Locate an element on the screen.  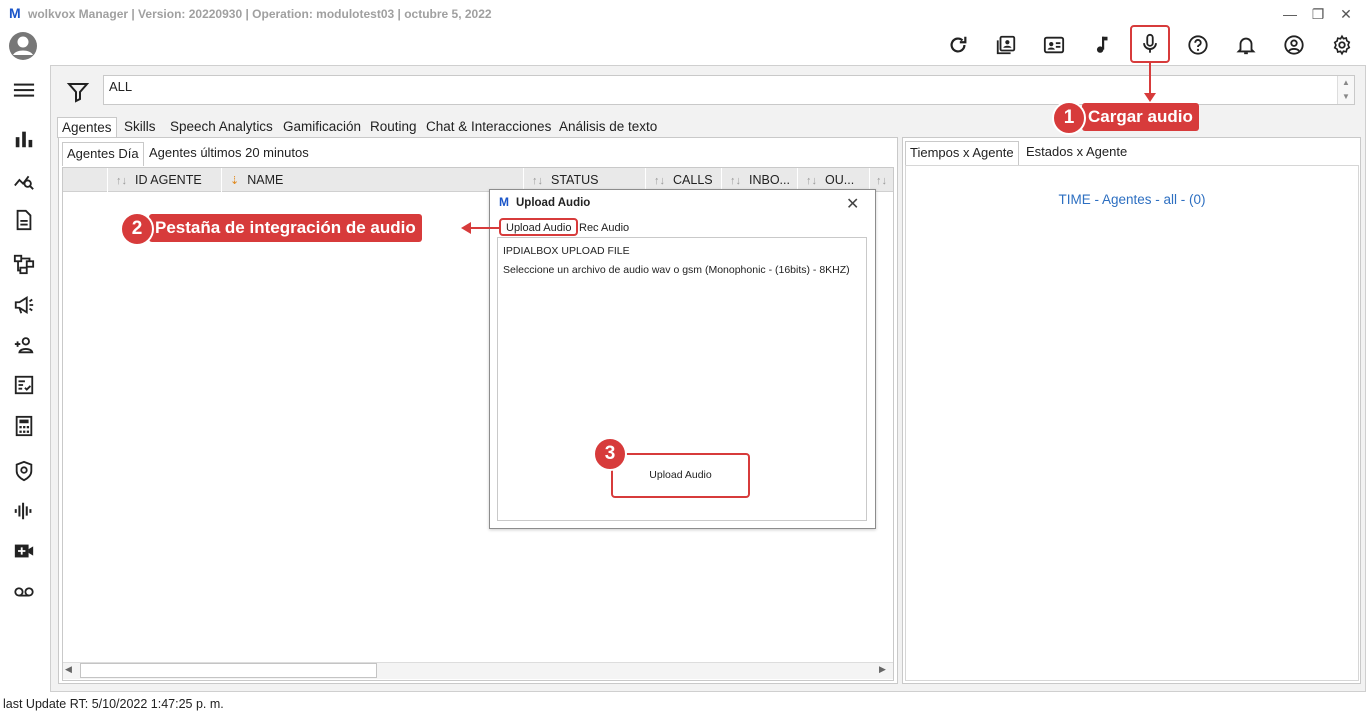
column-id-agente: ↑↓ ID AGENTE is located at coordinates (164, 180).